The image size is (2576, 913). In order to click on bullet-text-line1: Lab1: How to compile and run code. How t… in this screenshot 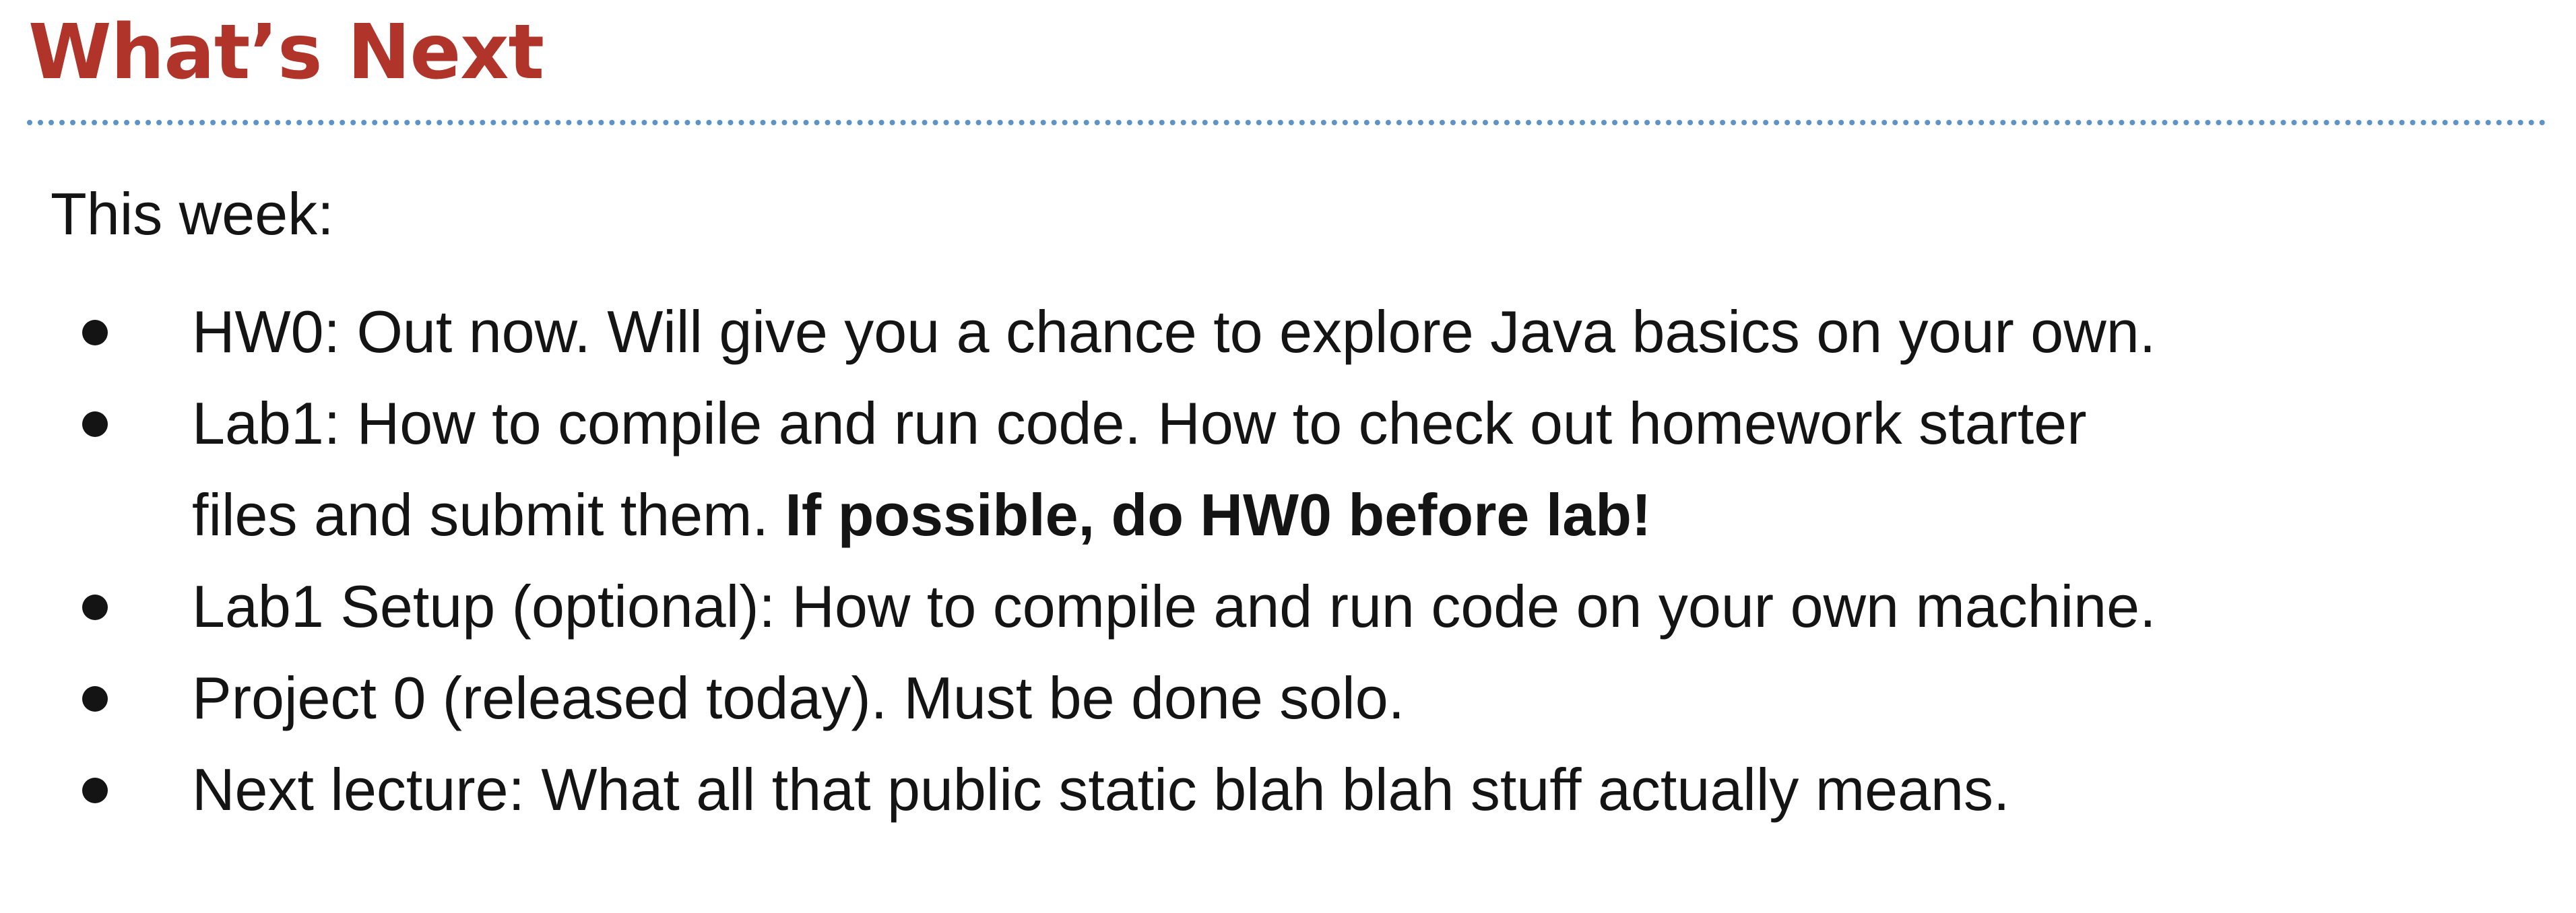, I will do `click(1140, 423)`.